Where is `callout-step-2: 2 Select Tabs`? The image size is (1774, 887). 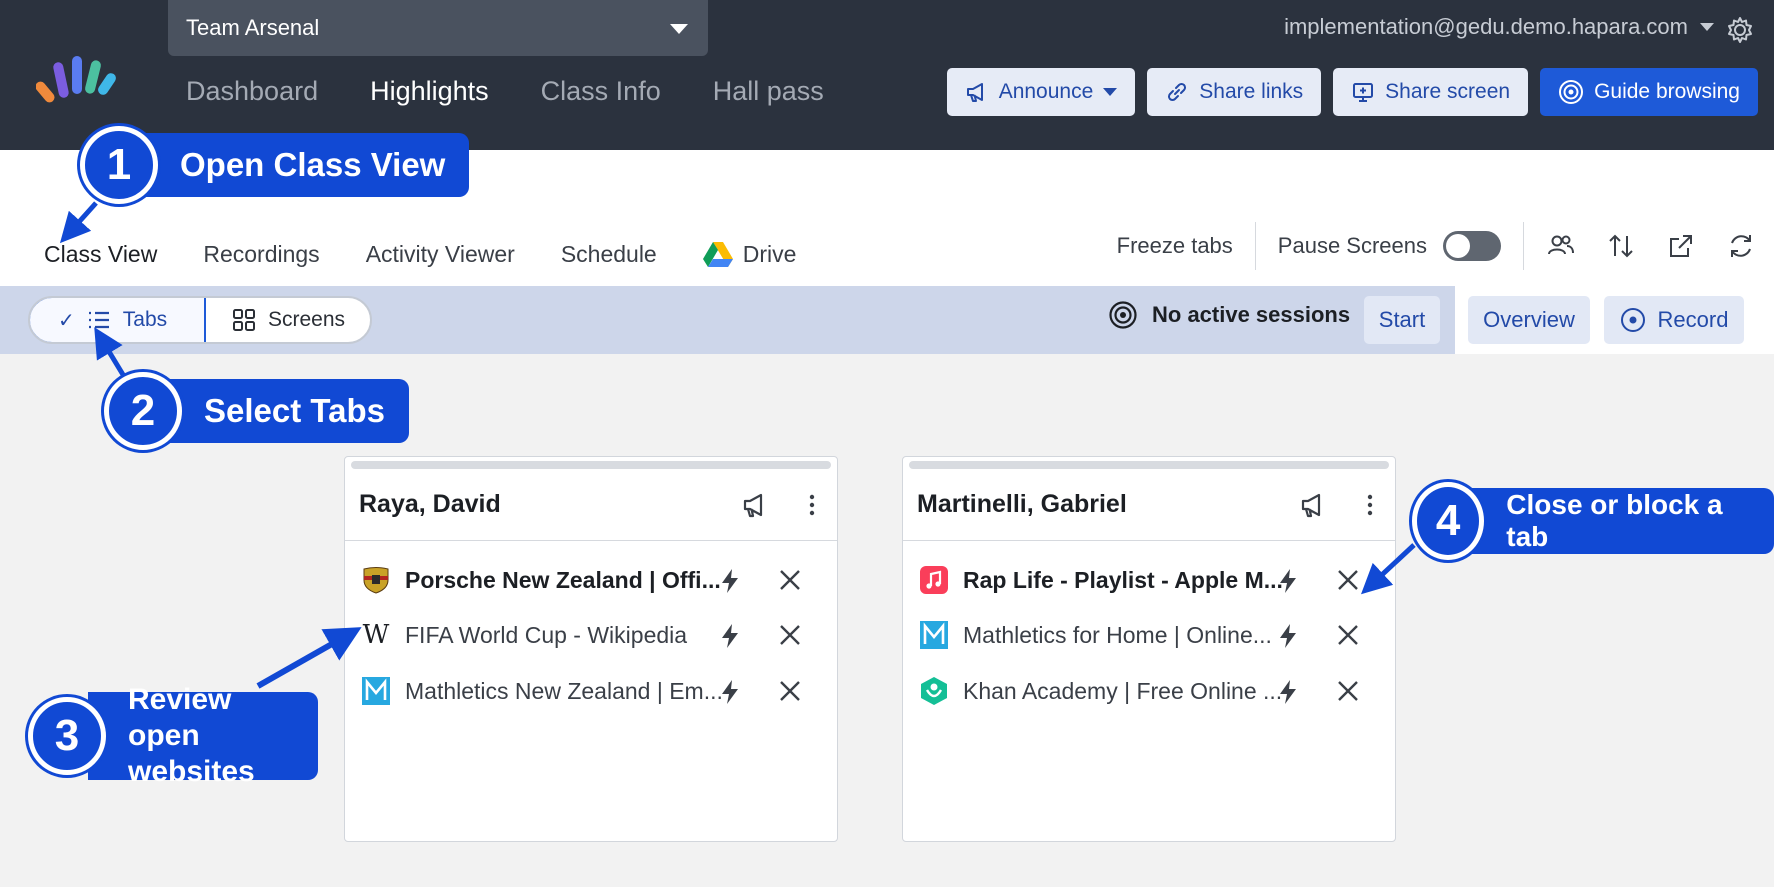 callout-step-2: 2 Select Tabs is located at coordinates (256, 411).